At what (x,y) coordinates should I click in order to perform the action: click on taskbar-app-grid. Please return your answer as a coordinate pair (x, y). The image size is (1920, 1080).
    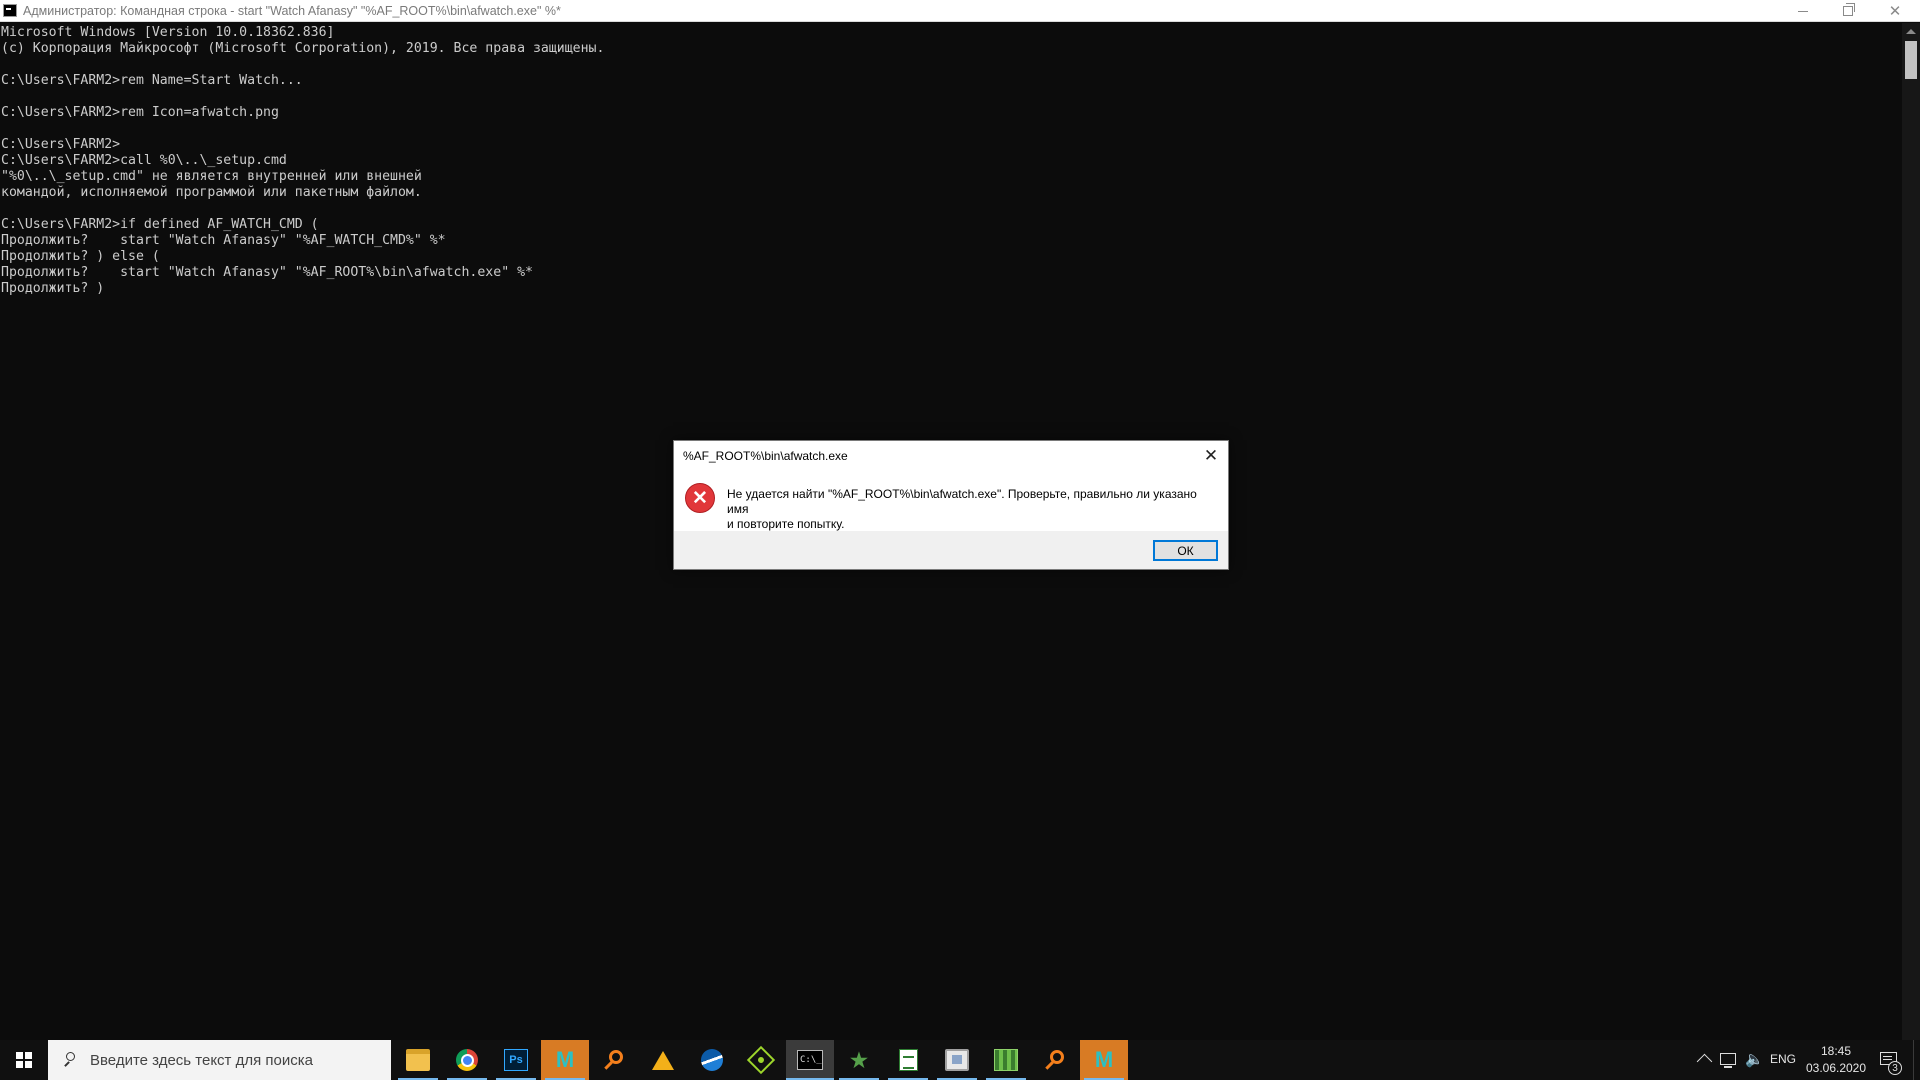
    Looking at the image, I should click on (1006, 1060).